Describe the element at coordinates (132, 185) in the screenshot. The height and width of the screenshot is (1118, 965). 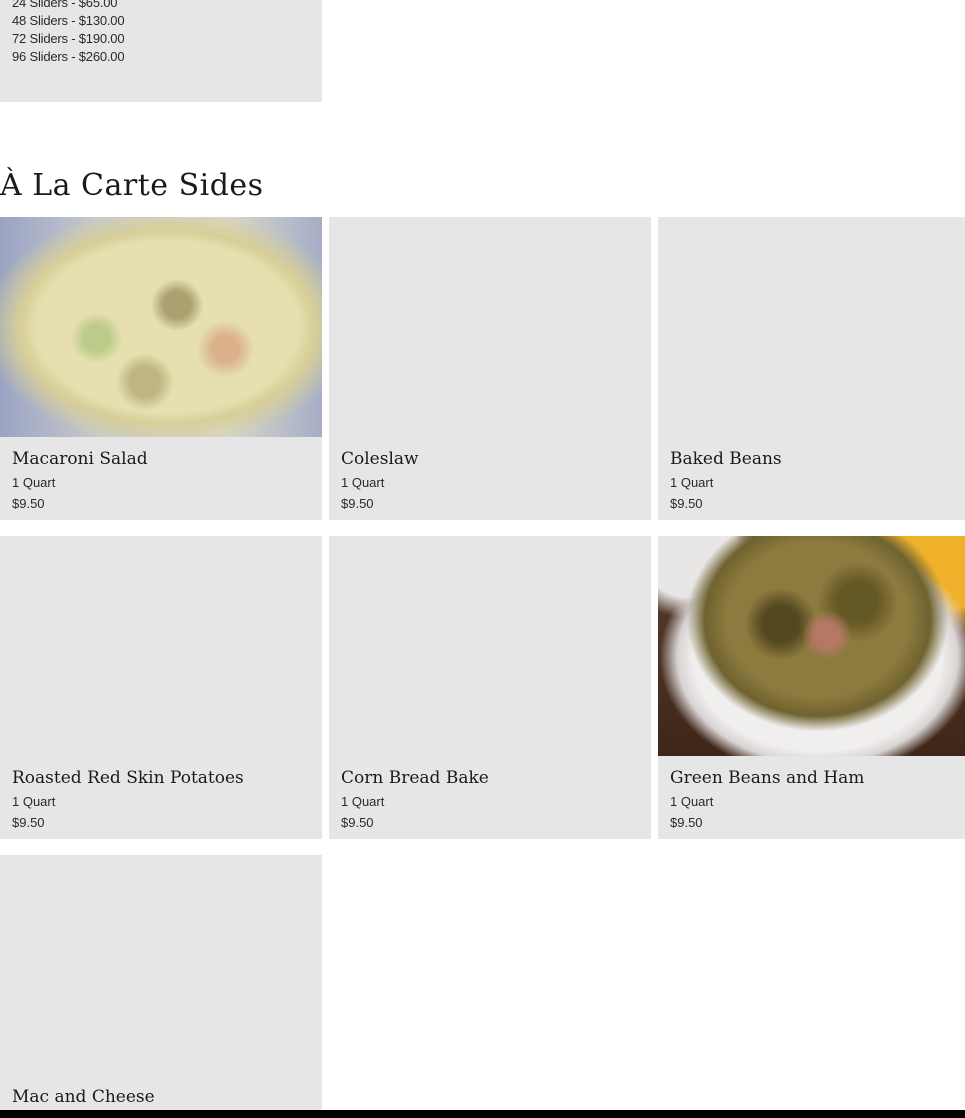
I see `section-title: À La Carte Sides` at that location.